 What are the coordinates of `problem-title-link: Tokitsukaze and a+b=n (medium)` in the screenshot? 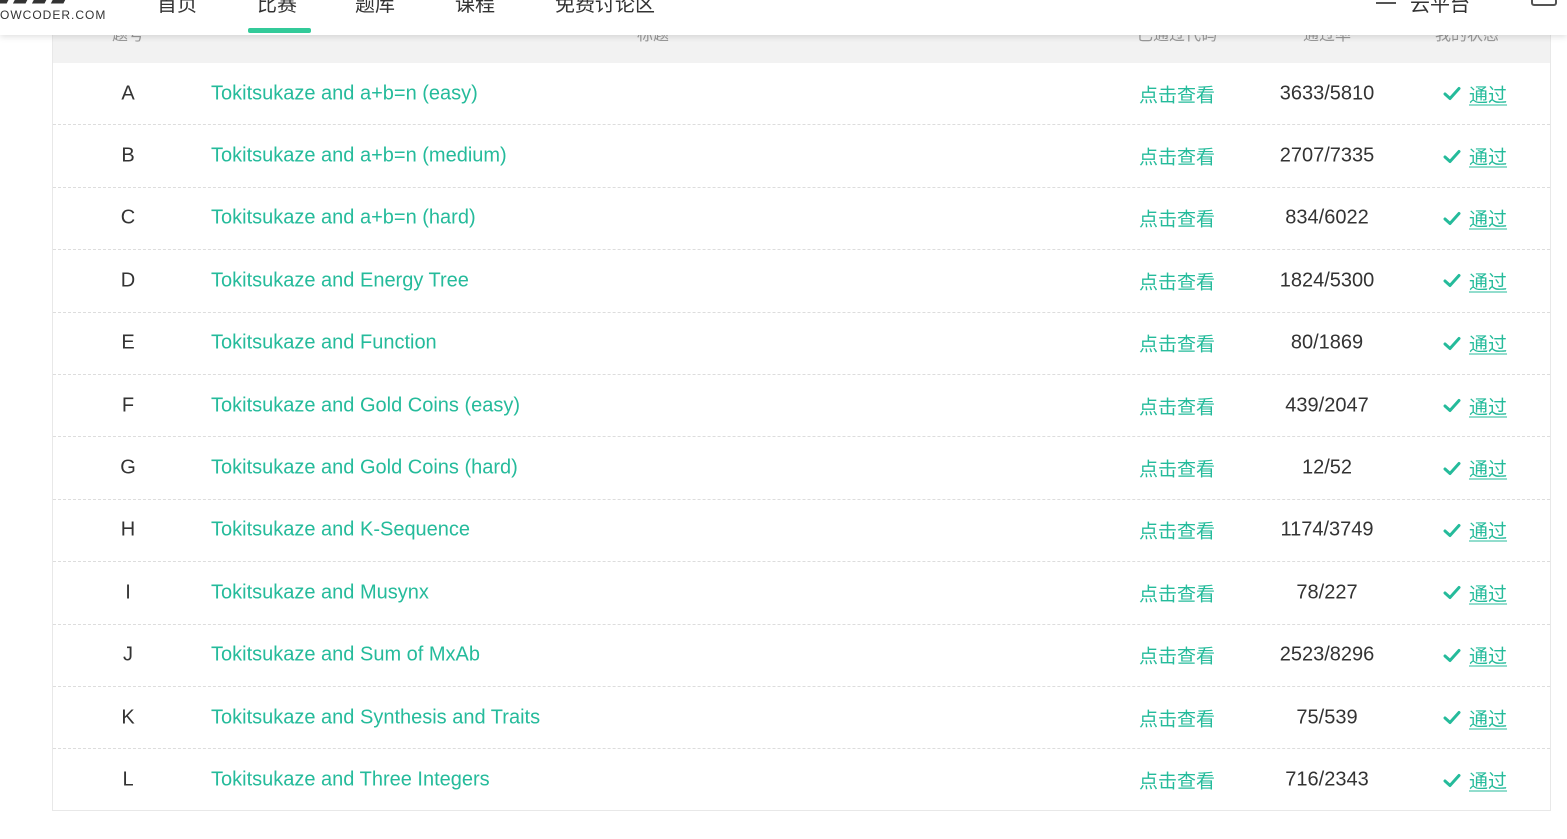 It's located at (359, 156).